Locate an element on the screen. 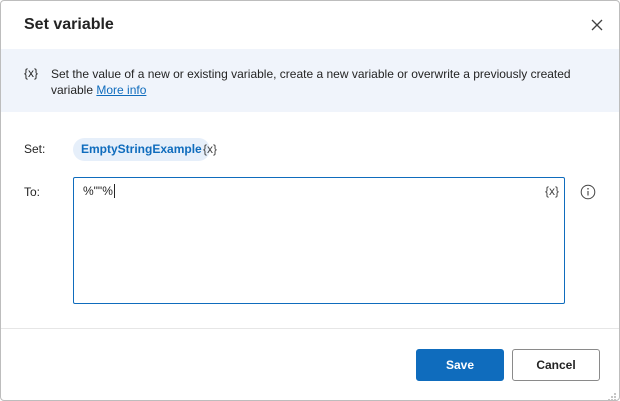 Image resolution: width=620 pixels, height=401 pixels. save-button: Save is located at coordinates (460, 365).